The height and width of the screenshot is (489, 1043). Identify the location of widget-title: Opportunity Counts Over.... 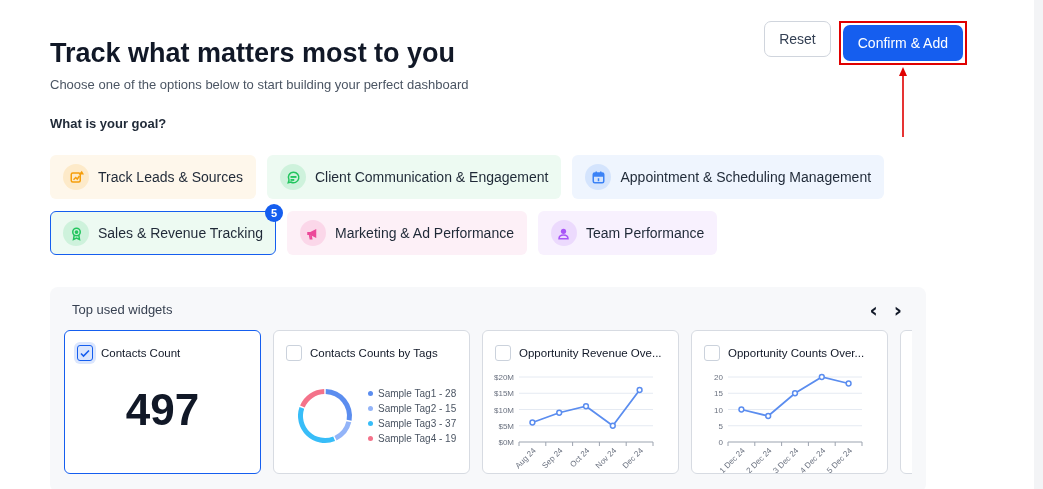
(796, 353).